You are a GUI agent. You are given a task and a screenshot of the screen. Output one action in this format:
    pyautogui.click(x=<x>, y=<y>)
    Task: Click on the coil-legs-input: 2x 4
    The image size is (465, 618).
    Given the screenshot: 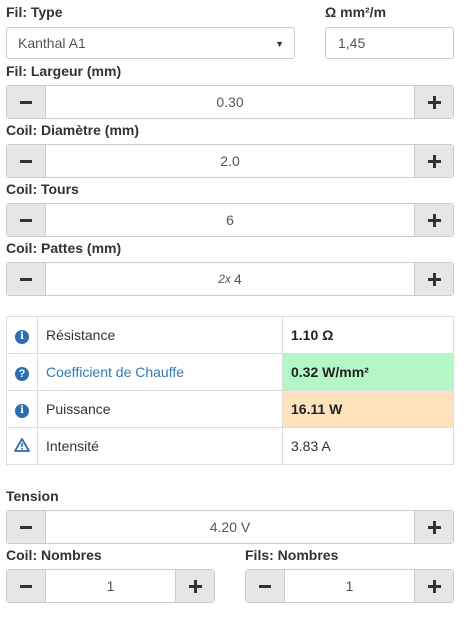 What is the action you would take?
    pyautogui.click(x=230, y=279)
    